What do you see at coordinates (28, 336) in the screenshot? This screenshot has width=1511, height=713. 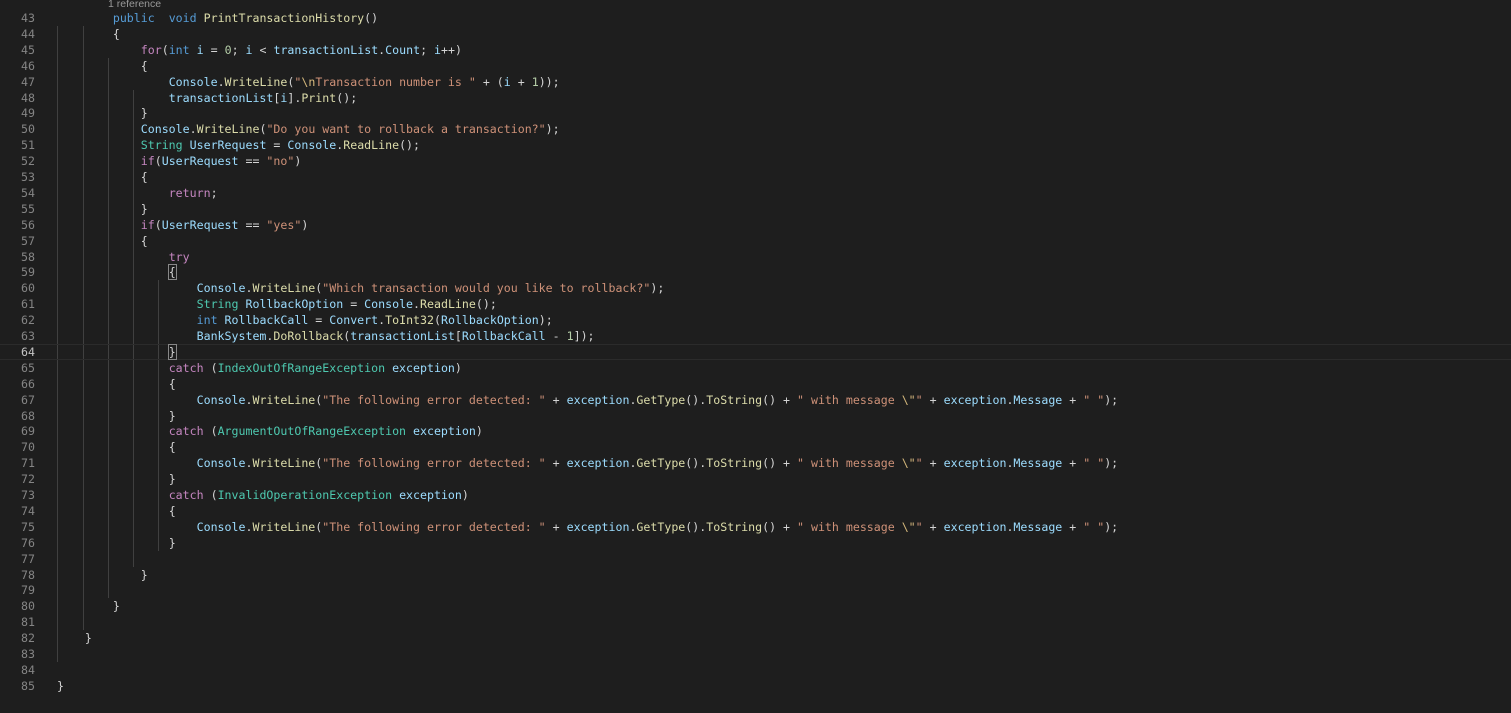 I see `line-number: 63` at bounding box center [28, 336].